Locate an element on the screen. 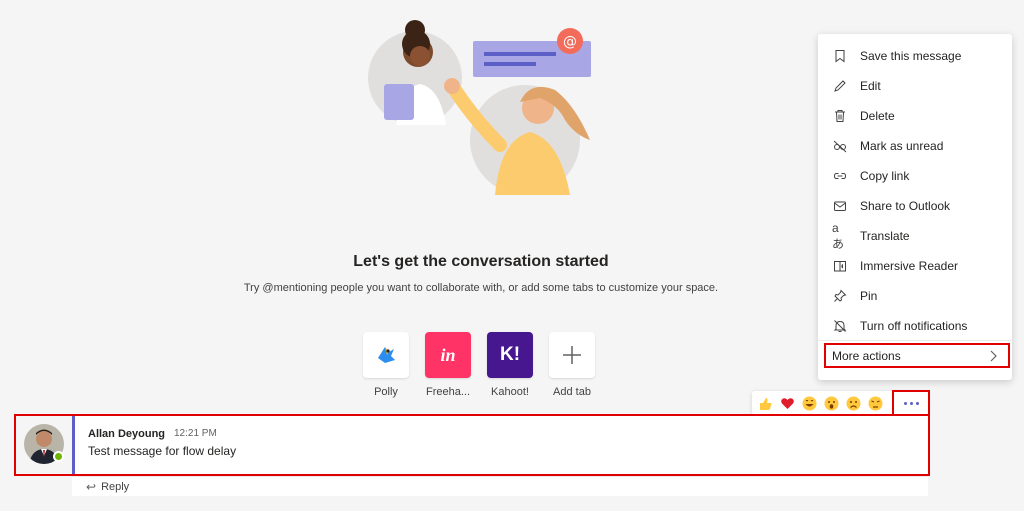 This screenshot has height=511, width=1024. menu-item-share-outlook: Share to Outlook is located at coordinates (915, 206).